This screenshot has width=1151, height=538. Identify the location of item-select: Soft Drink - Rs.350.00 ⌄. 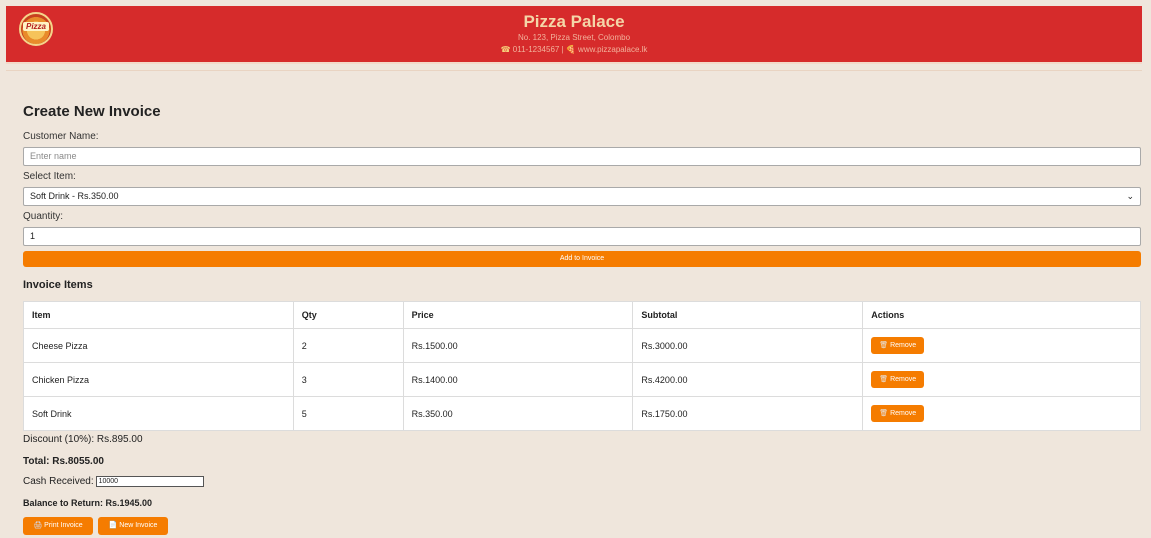
(582, 196).